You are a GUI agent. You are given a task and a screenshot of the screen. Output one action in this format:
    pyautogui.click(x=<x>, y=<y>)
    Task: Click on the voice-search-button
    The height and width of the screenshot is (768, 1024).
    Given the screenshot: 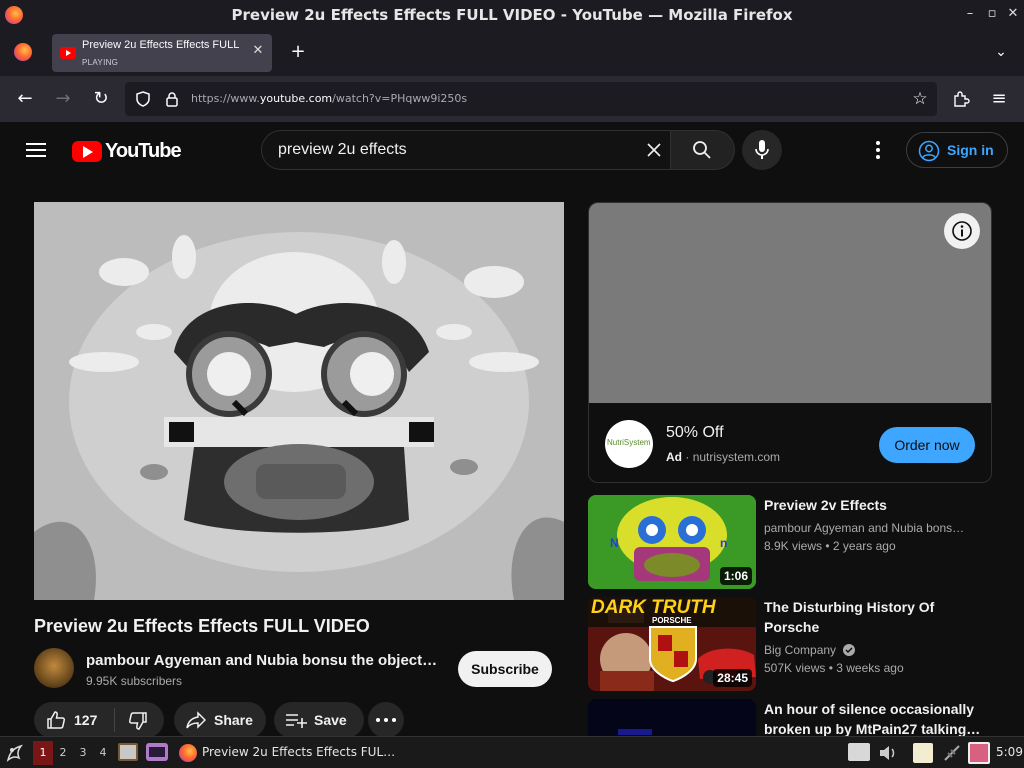 What is the action you would take?
    pyautogui.click(x=762, y=150)
    